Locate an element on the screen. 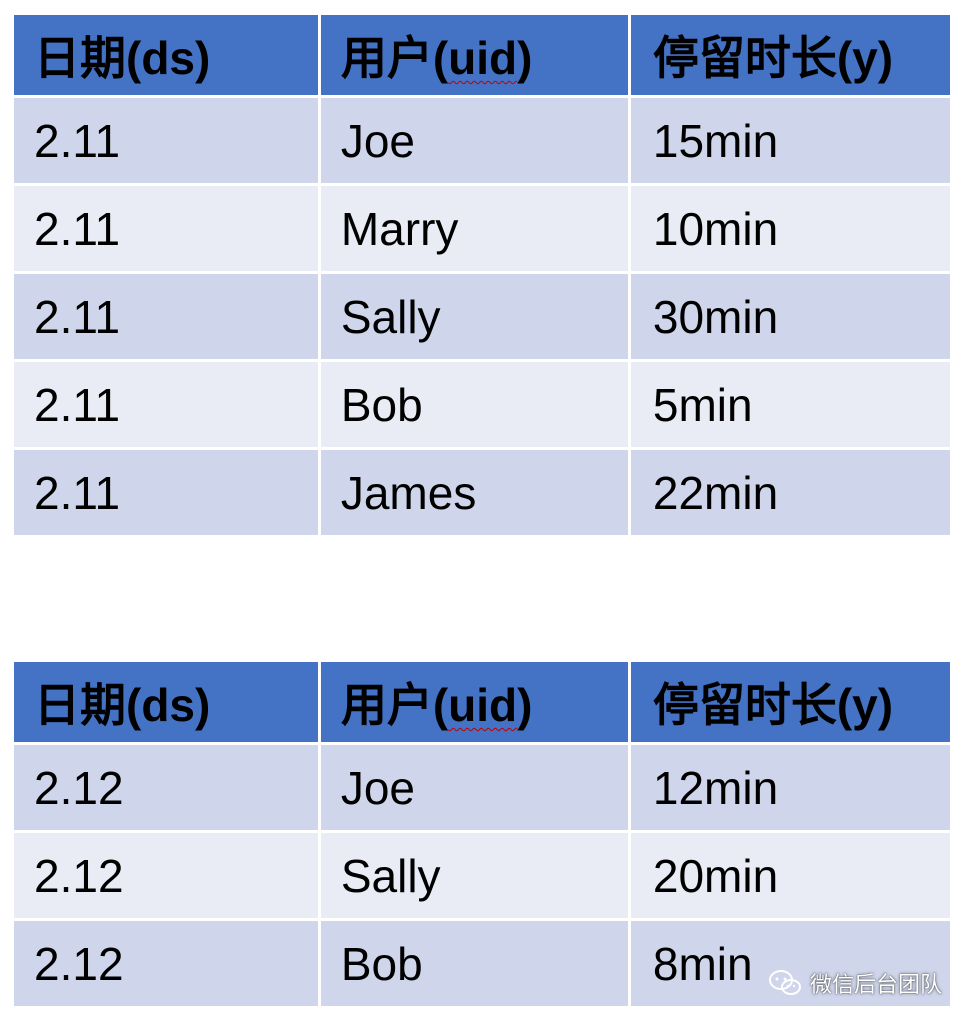 Image resolution: width=972 pixels, height=1029 pixels. cell-stay: 10min is located at coordinates (790, 228).